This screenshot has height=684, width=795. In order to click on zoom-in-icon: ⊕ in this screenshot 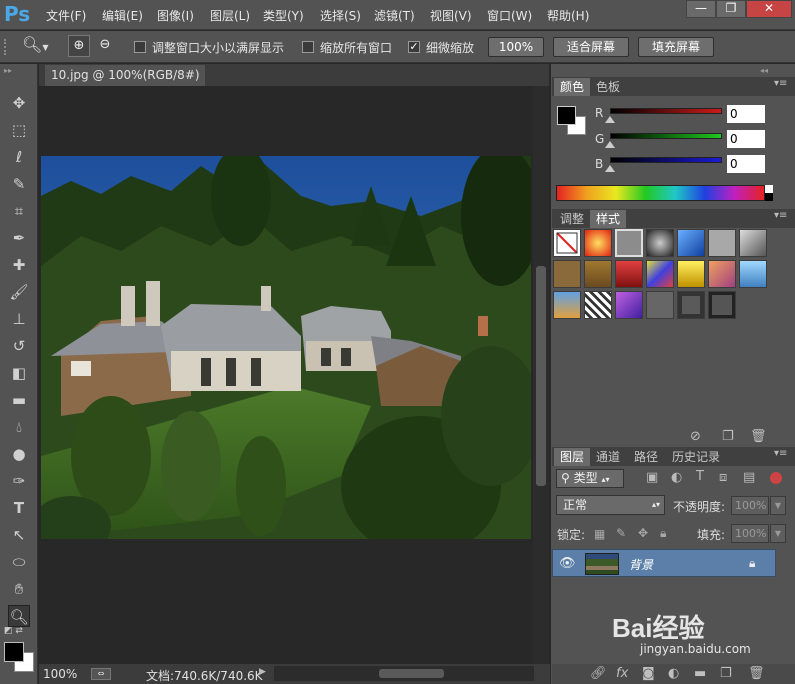, I will do `click(79, 46)`.